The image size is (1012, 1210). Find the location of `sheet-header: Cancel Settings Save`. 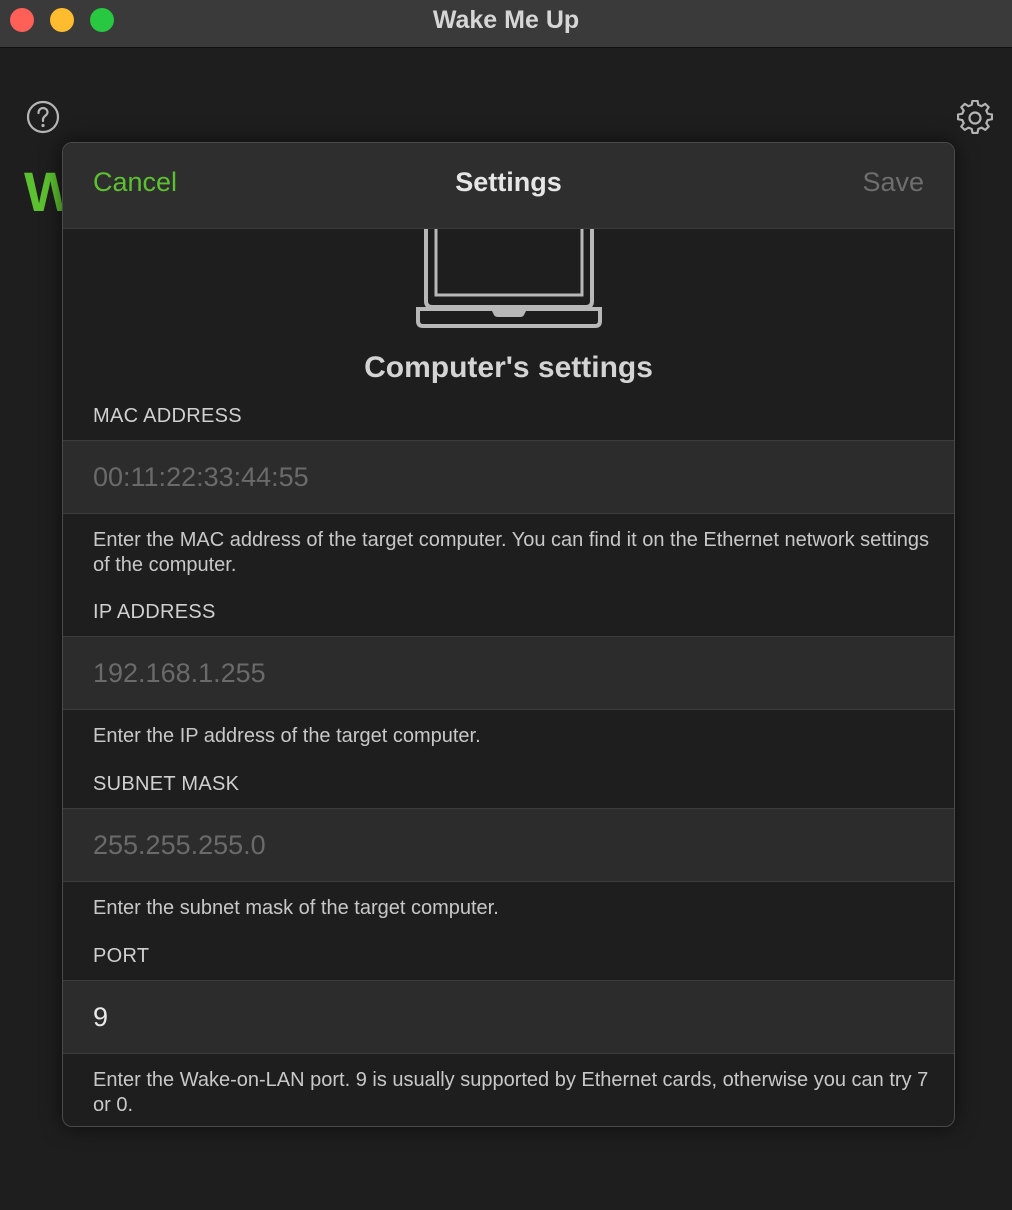

sheet-header: Cancel Settings Save is located at coordinates (508, 186).